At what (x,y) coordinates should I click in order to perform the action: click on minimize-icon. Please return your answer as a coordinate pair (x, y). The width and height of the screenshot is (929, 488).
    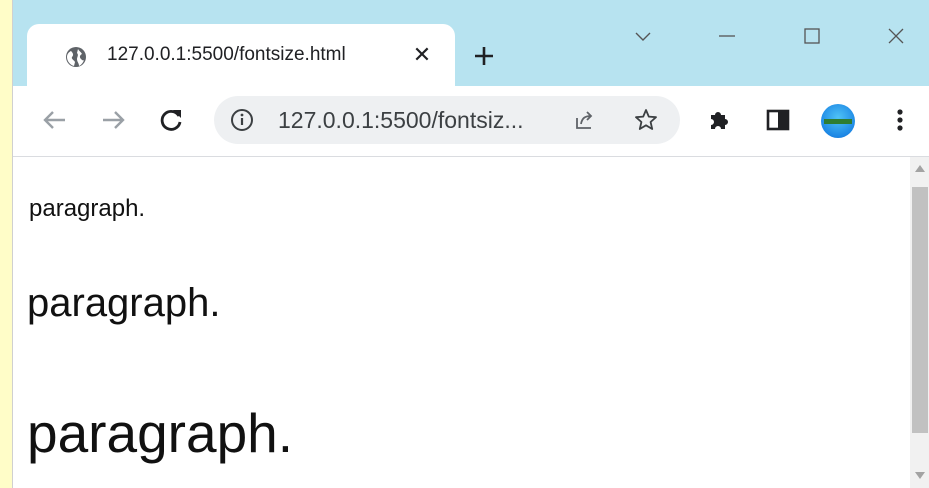
    Looking at the image, I should click on (727, 36).